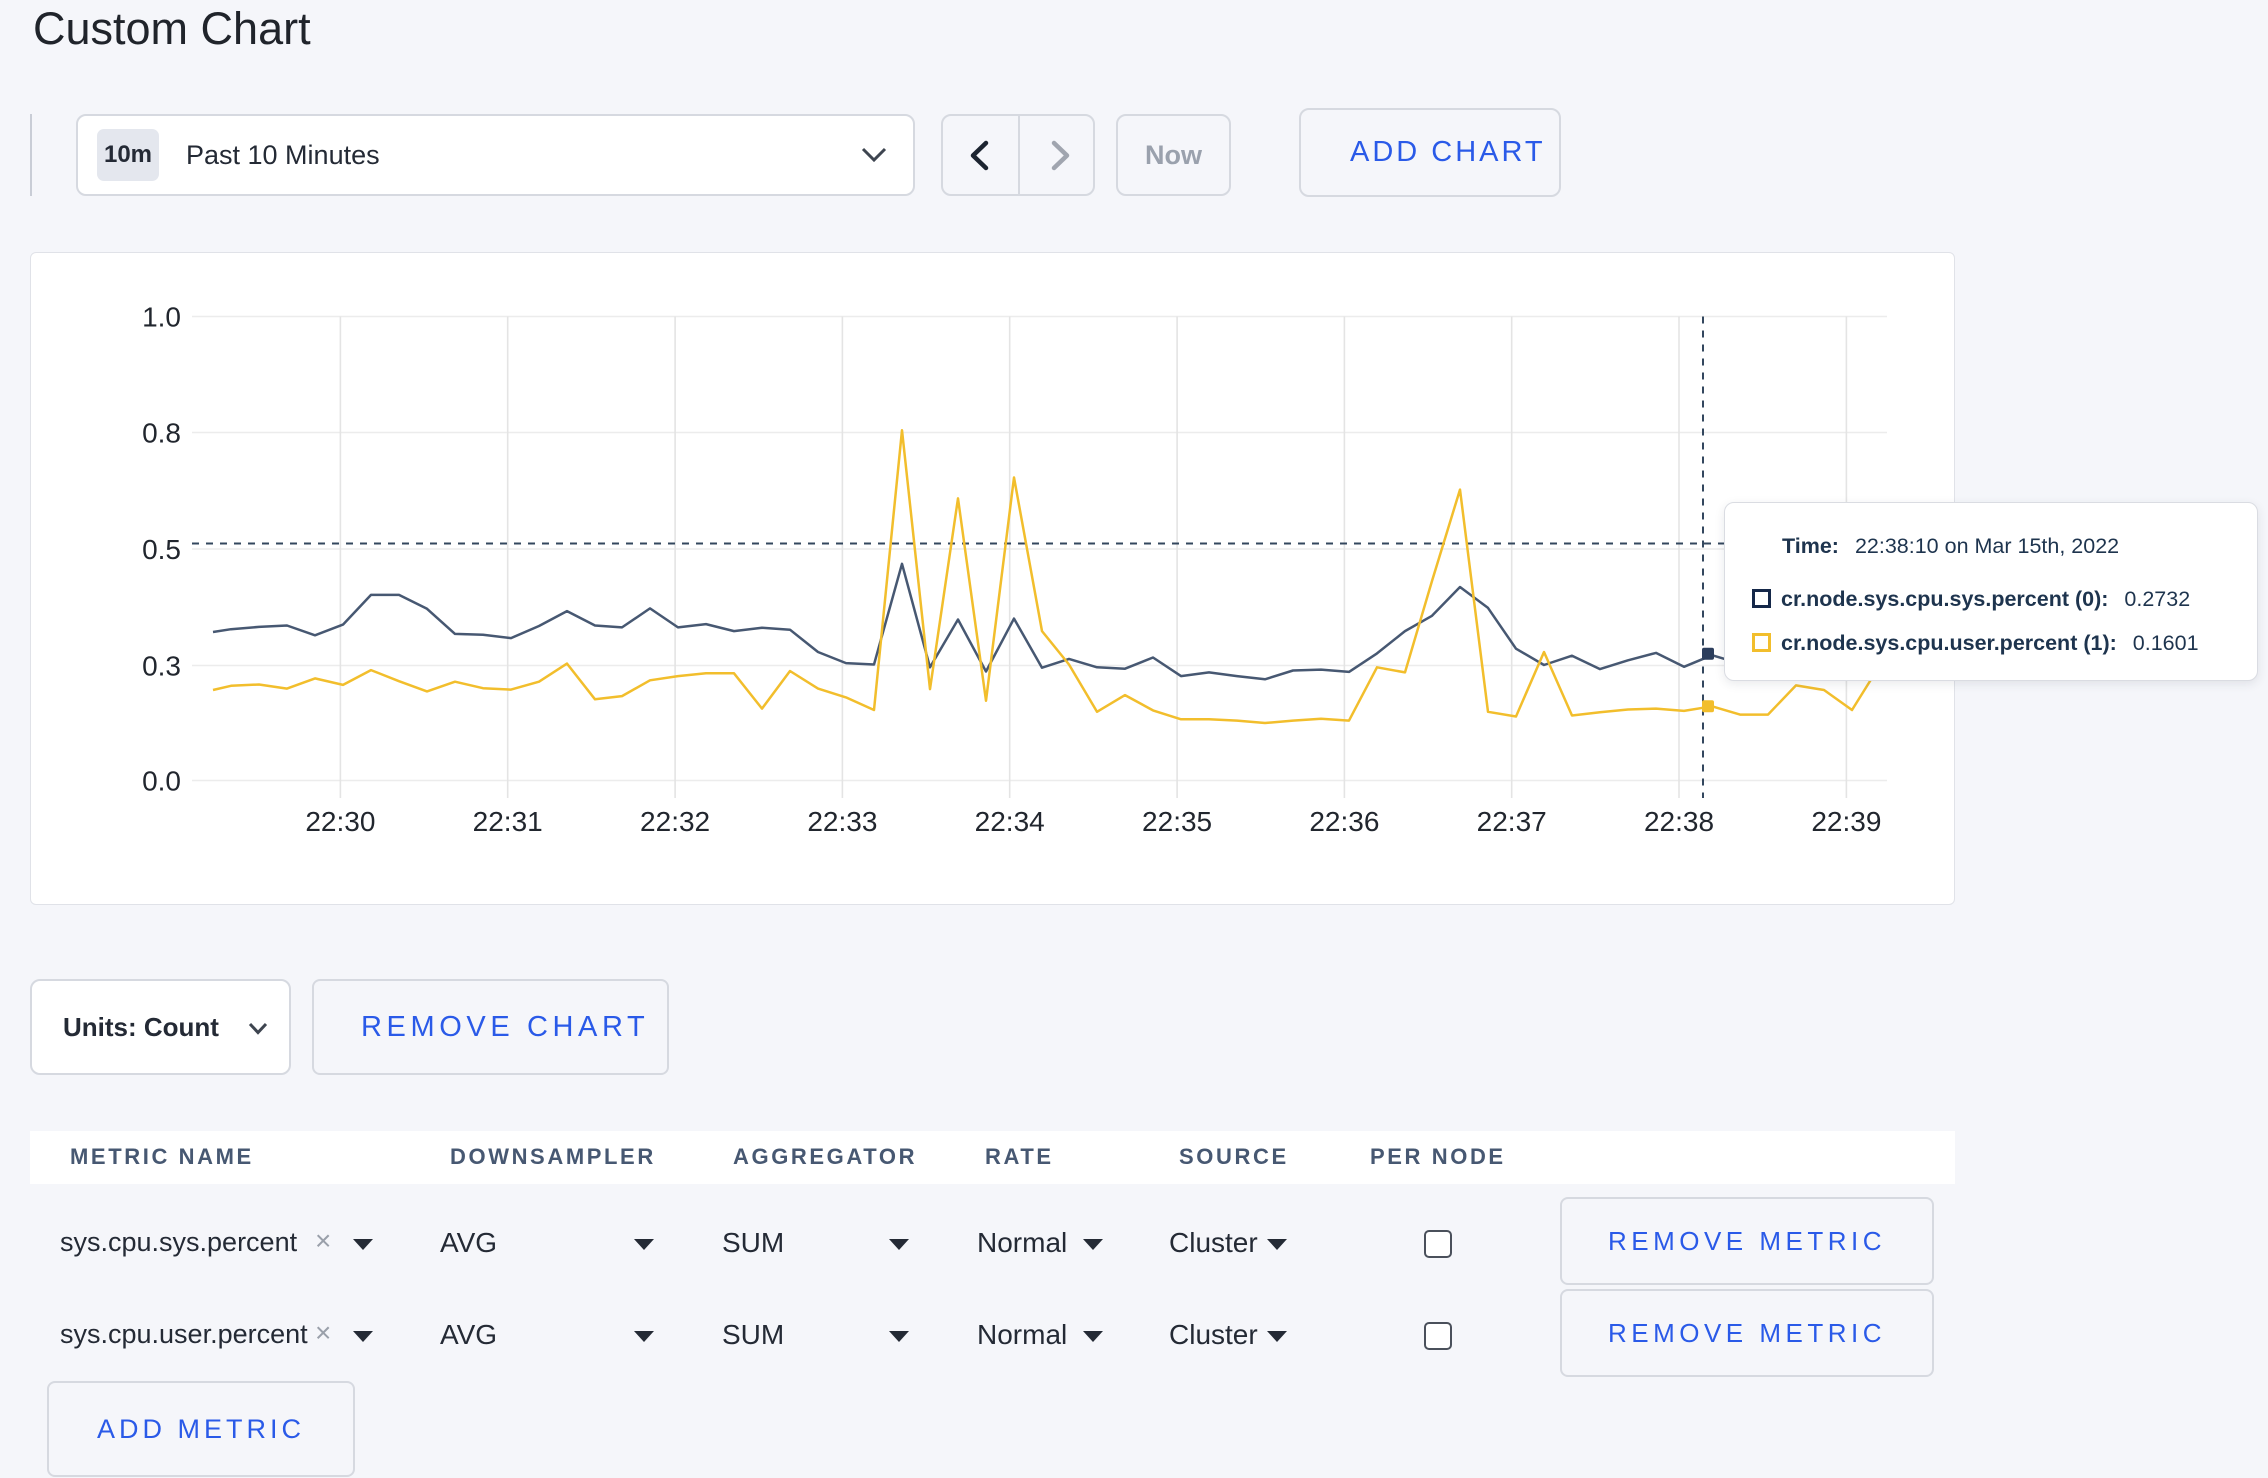  Describe the element at coordinates (1512, 821) in the screenshot. I see `svg-text: 22:37` at that location.